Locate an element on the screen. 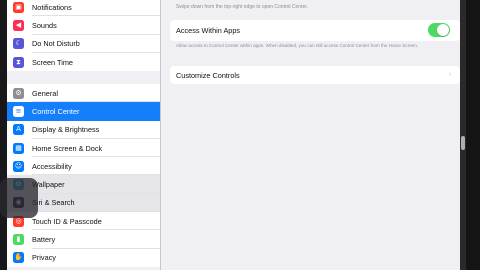 This screenshot has width=480, height=270. device-bezel-left is located at coordinates (3, 135).